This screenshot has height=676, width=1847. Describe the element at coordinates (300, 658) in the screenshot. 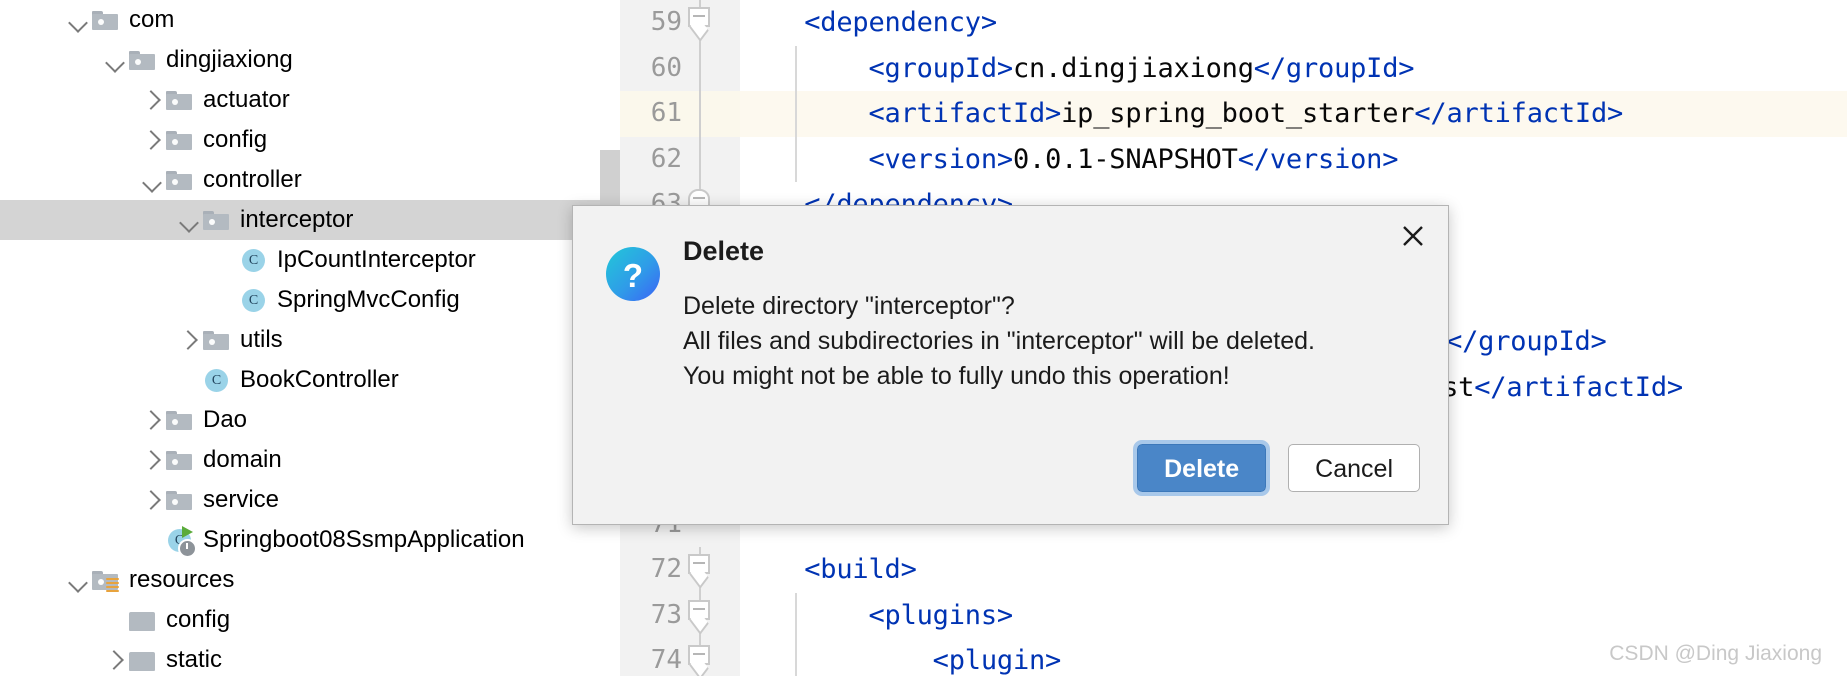

I see `tree-item-static: static` at that location.